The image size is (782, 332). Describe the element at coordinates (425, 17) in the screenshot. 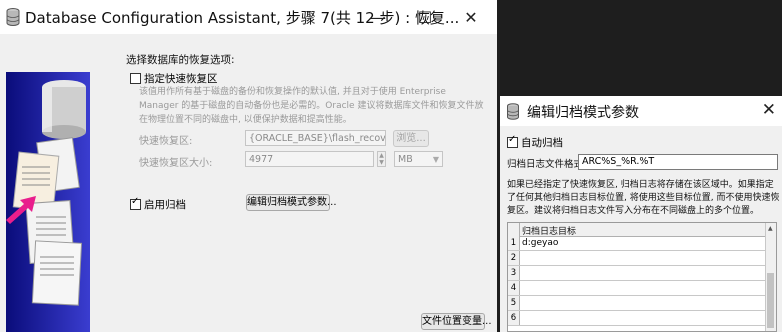

I see `maximize-button: ☐` at that location.